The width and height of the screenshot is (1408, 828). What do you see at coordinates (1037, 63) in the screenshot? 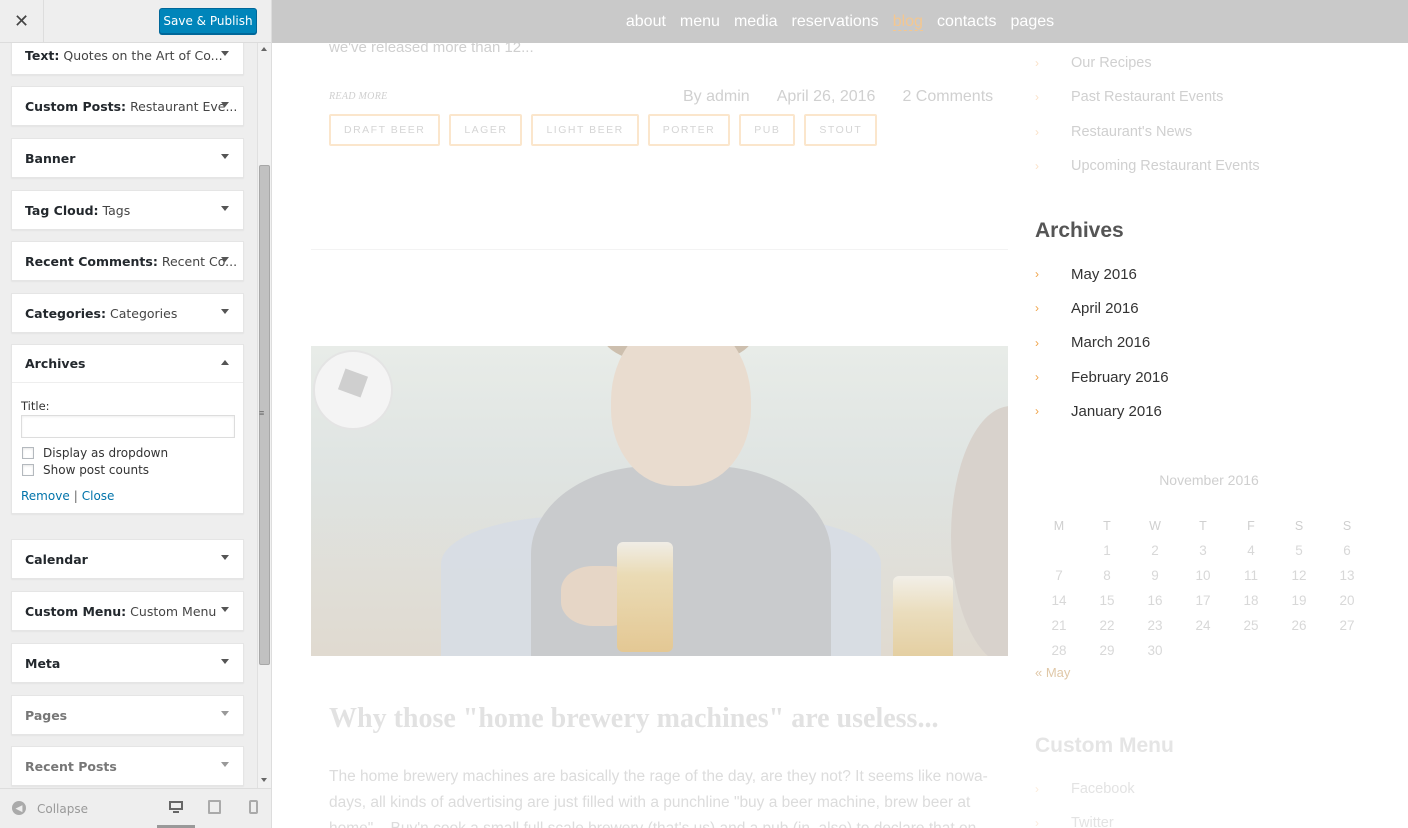
I see `chevron-right-icon: ›` at bounding box center [1037, 63].